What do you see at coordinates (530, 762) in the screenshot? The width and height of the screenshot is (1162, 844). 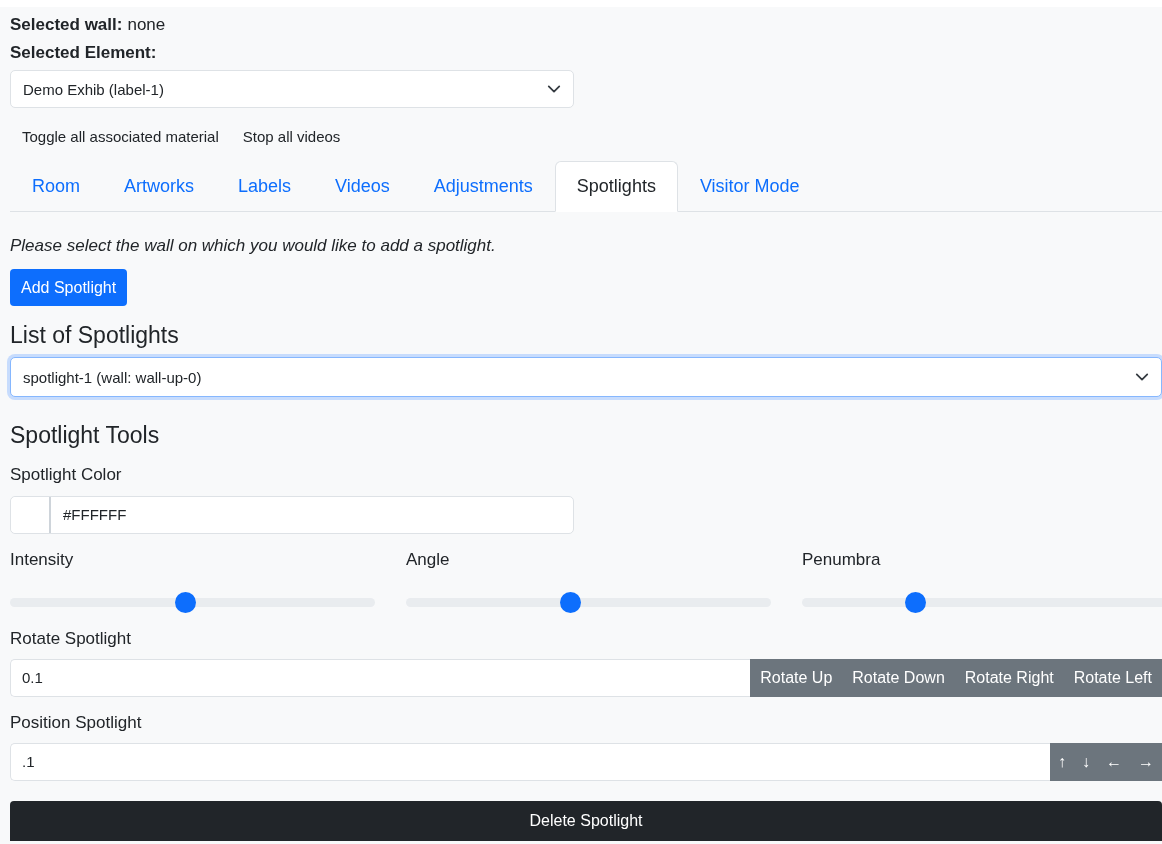 I see `text-input: .1` at bounding box center [530, 762].